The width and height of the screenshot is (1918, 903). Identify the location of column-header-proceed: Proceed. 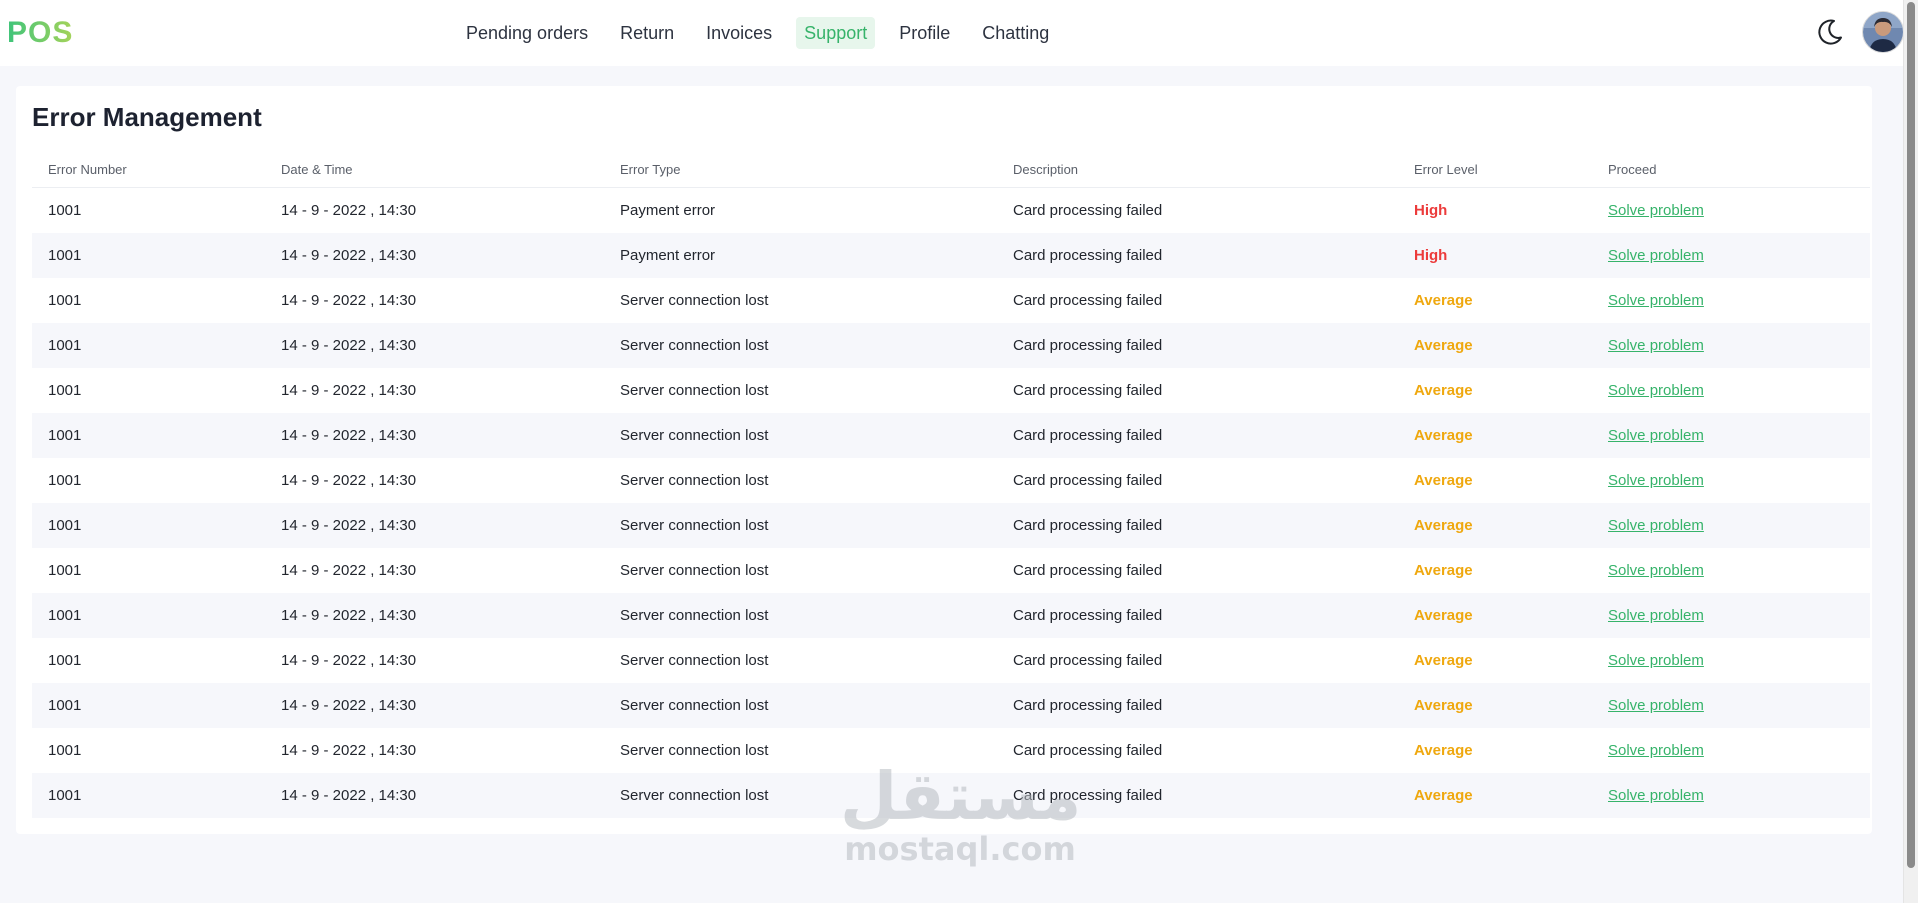
(1731, 169).